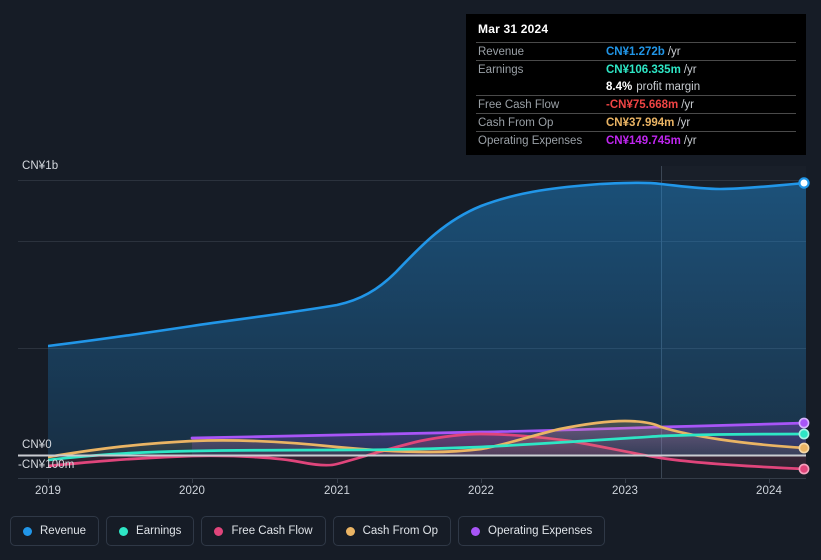  What do you see at coordinates (350, 531) in the screenshot?
I see `legend-dot-icon-cash-from-op` at bounding box center [350, 531].